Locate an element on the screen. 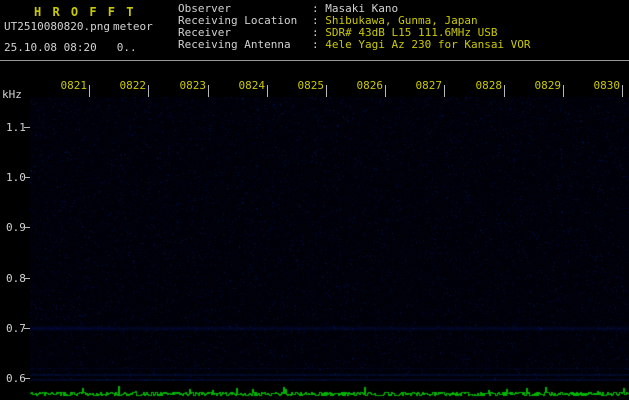 Image resolution: width=629 pixels, height=400 pixels. observation-datetime: 25.10.08 08:20 is located at coordinates (50, 47).